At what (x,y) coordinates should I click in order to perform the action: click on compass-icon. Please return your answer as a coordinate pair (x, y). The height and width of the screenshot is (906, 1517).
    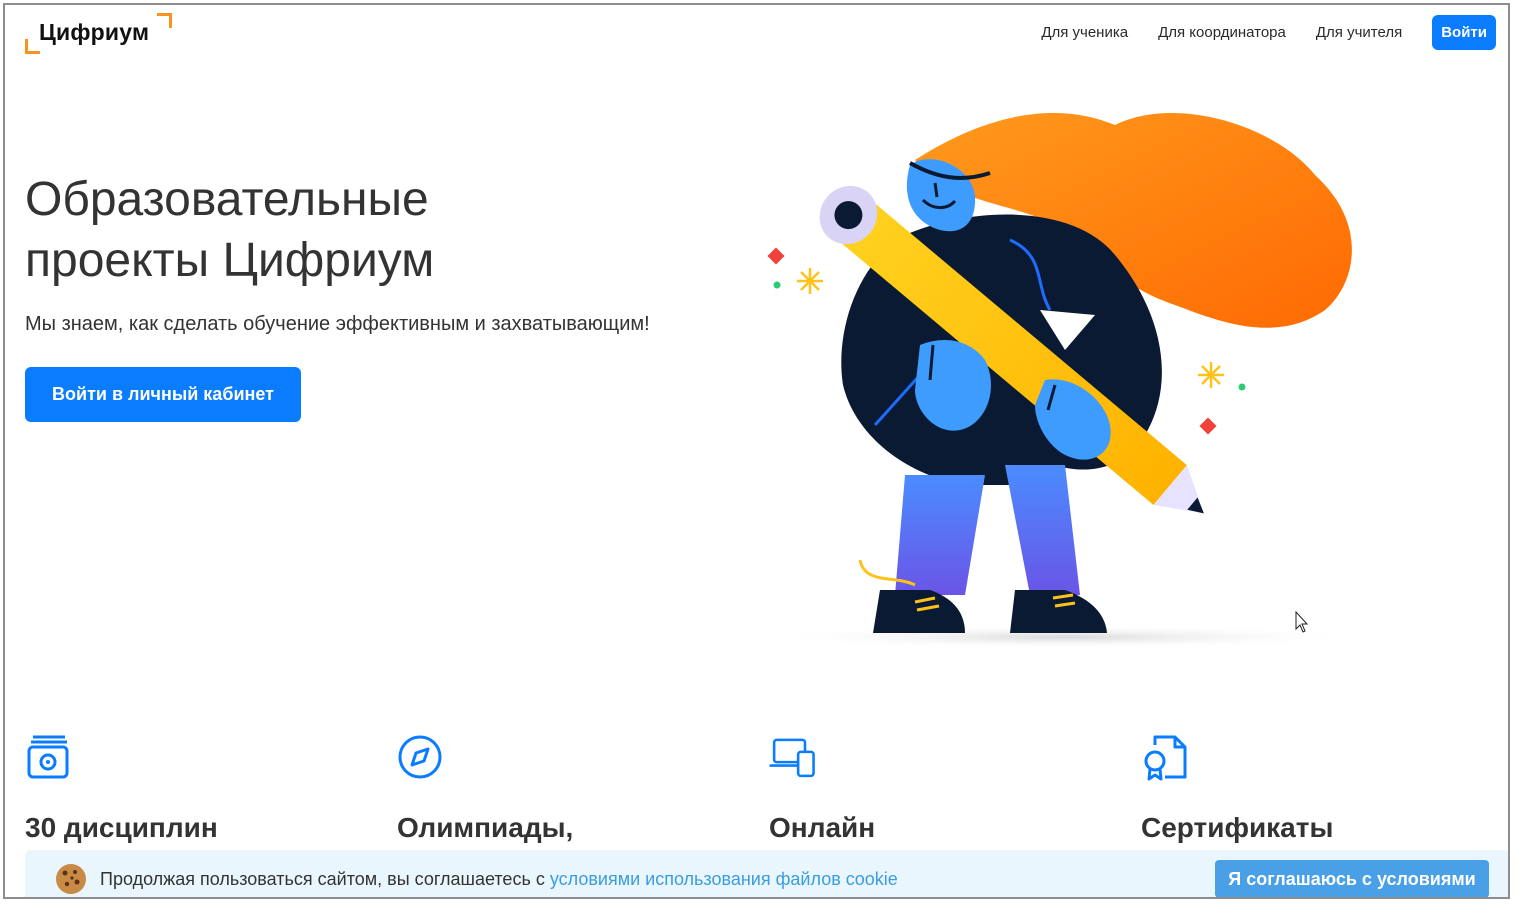
    Looking at the image, I should click on (420, 757).